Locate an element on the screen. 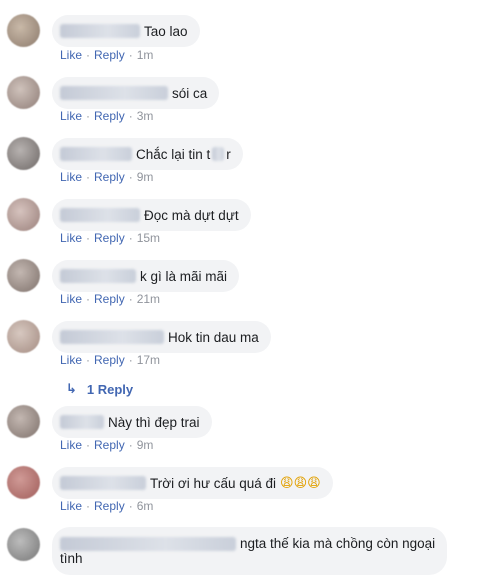 This screenshot has height=575, width=496. comment-text-line2: tình is located at coordinates (71, 558).